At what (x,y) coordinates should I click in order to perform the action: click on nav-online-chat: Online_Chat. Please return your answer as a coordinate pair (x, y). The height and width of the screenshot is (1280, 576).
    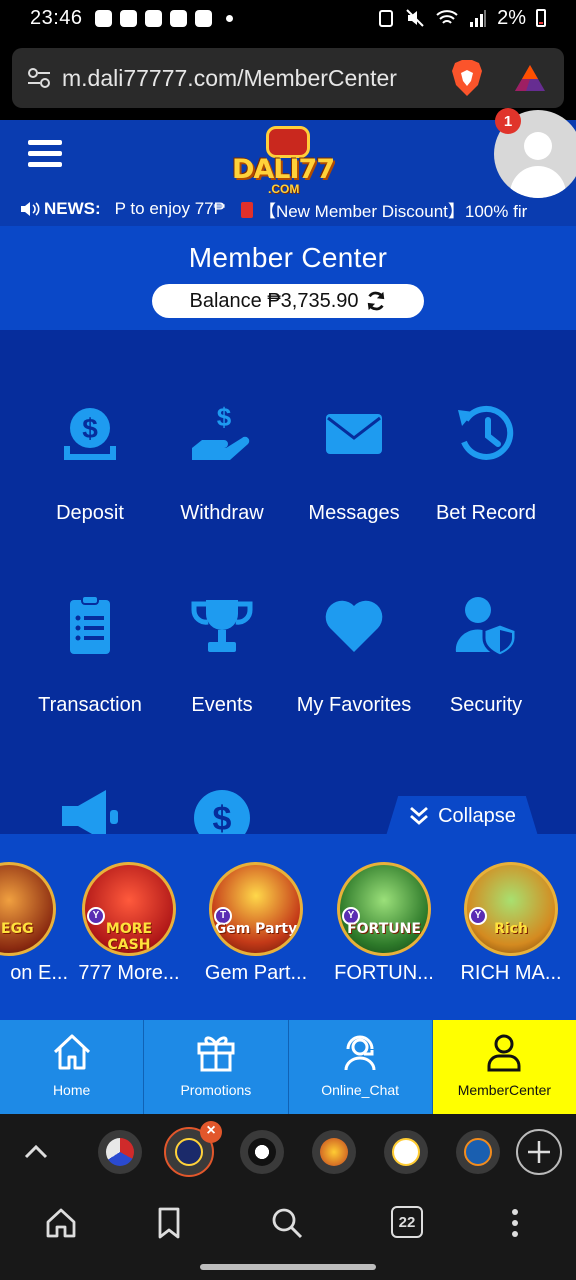
    Looking at the image, I should click on (361, 1067).